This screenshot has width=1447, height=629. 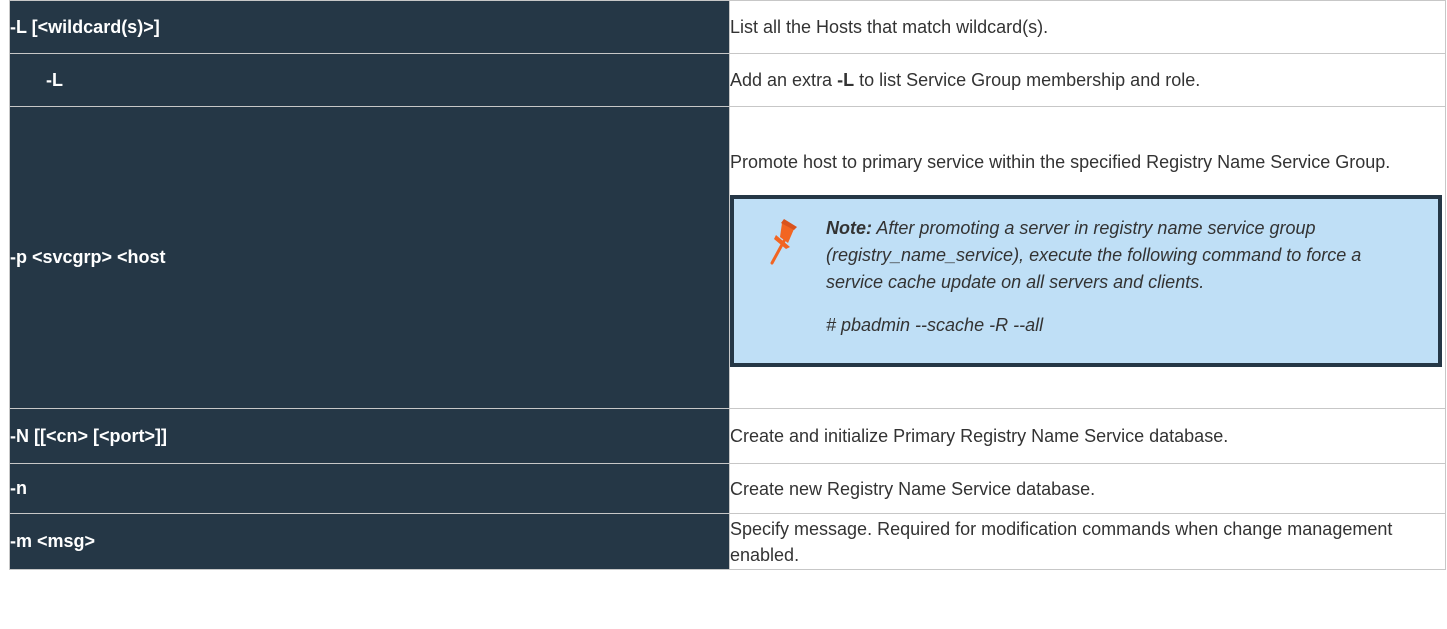 What do you see at coordinates (935, 324) in the screenshot?
I see `note-command: # pbadmin --scache -R --all` at bounding box center [935, 324].